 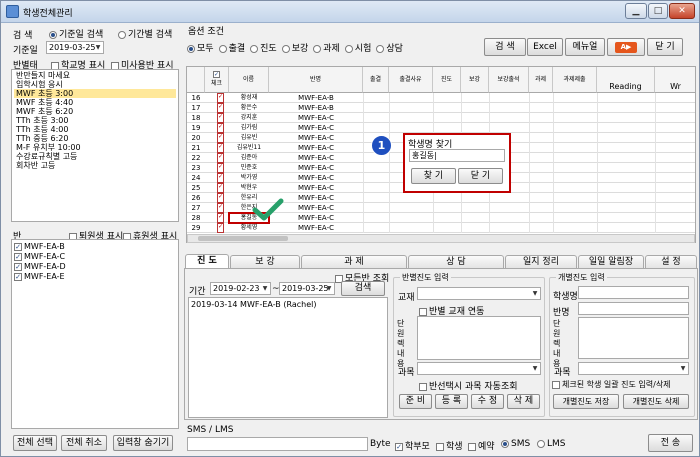 I want to click on class-type-item: 수강료규칙별 고등, so click(x=95, y=156).